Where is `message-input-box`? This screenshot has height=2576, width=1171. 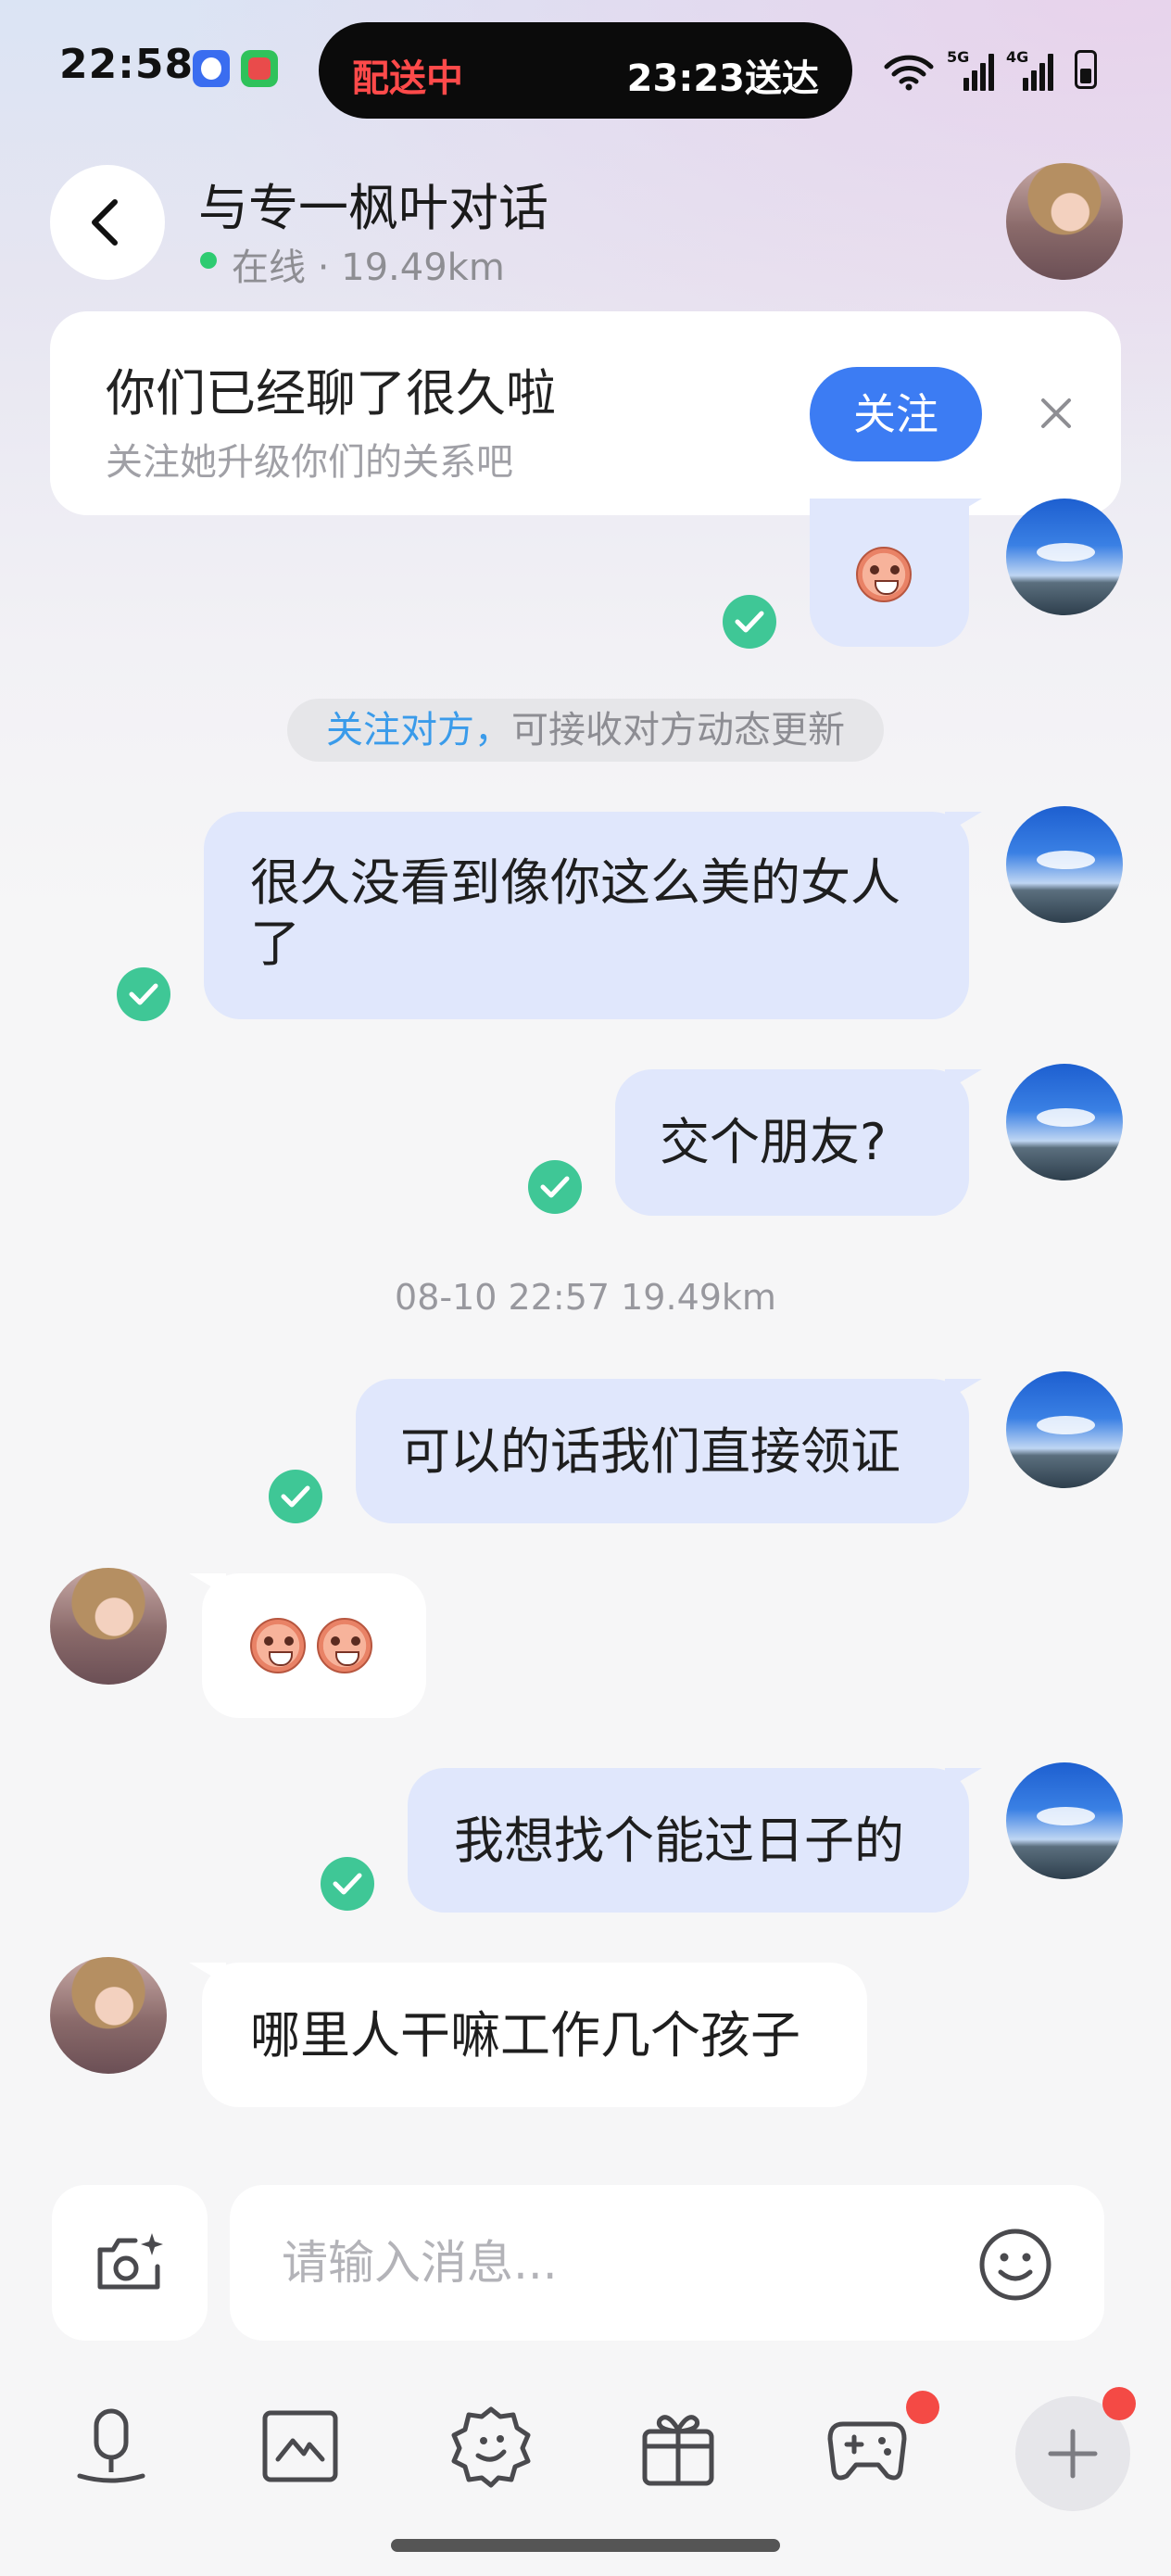 message-input-box is located at coordinates (667, 2263).